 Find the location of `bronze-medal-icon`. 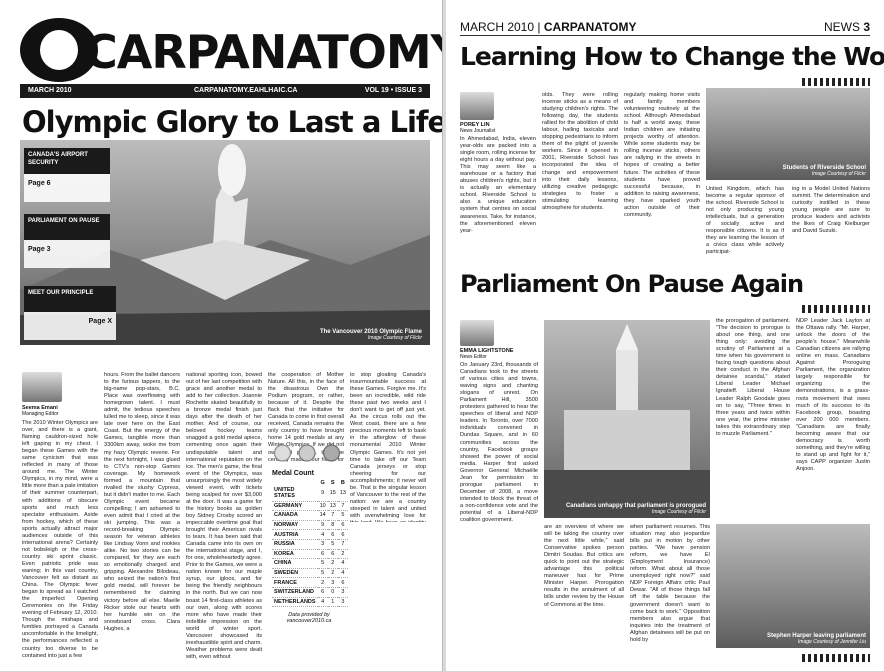

bronze-medal-icon is located at coordinates (332, 447).